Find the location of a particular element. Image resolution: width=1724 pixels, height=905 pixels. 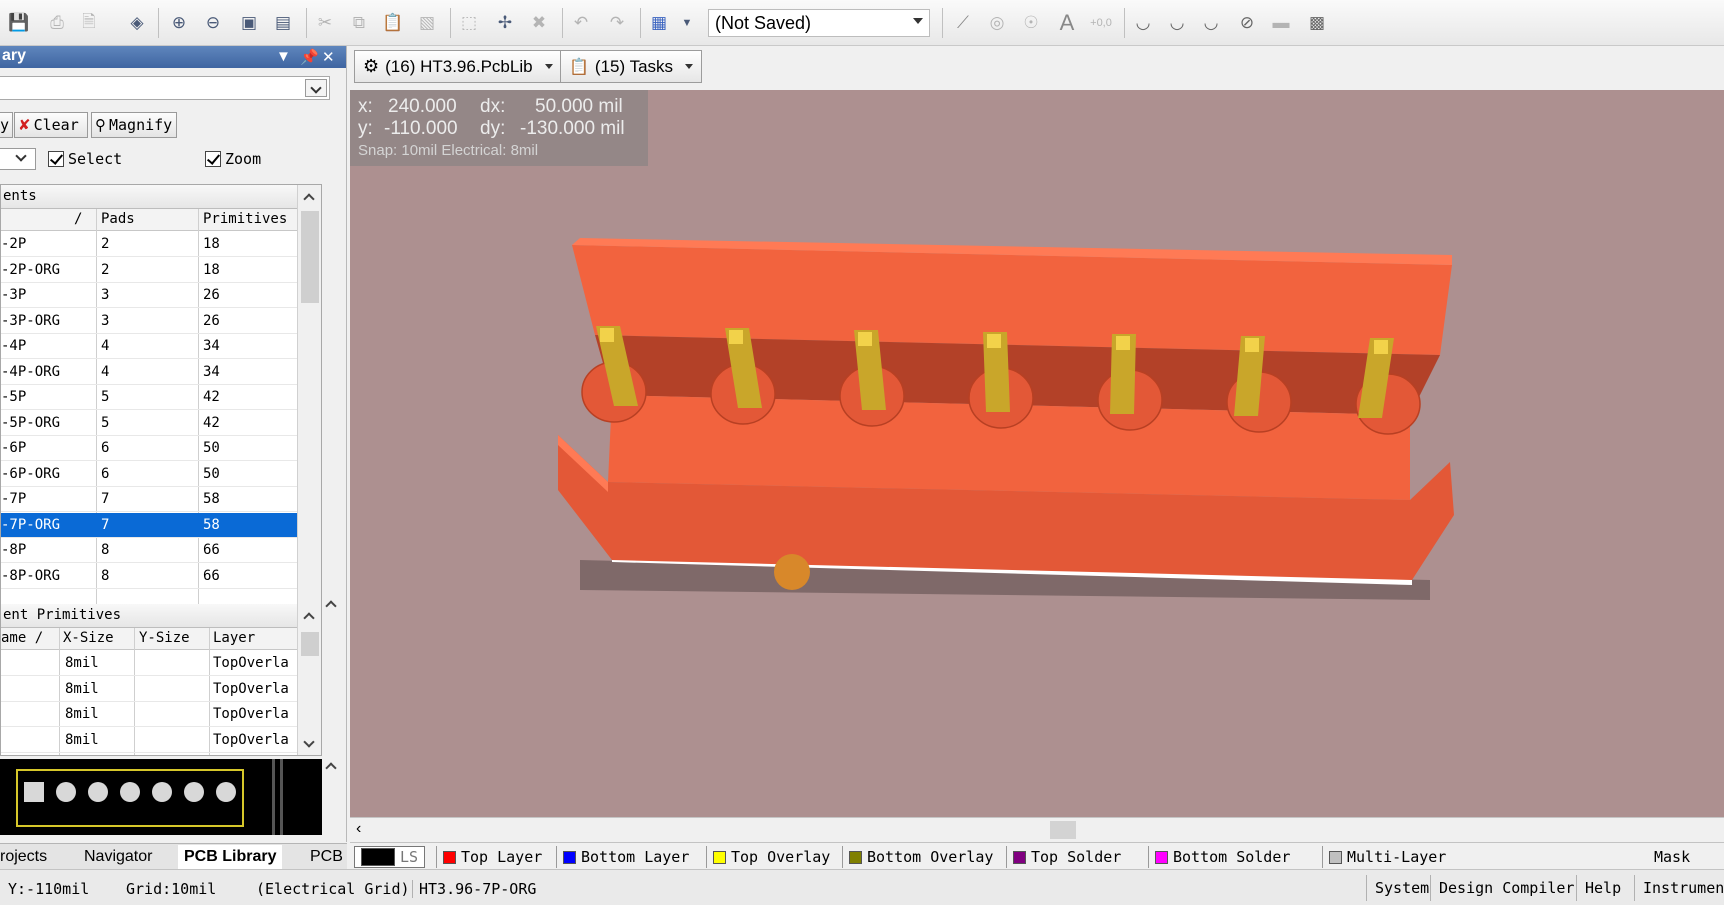

table-row: -7P 7 58 is located at coordinates (149, 499).